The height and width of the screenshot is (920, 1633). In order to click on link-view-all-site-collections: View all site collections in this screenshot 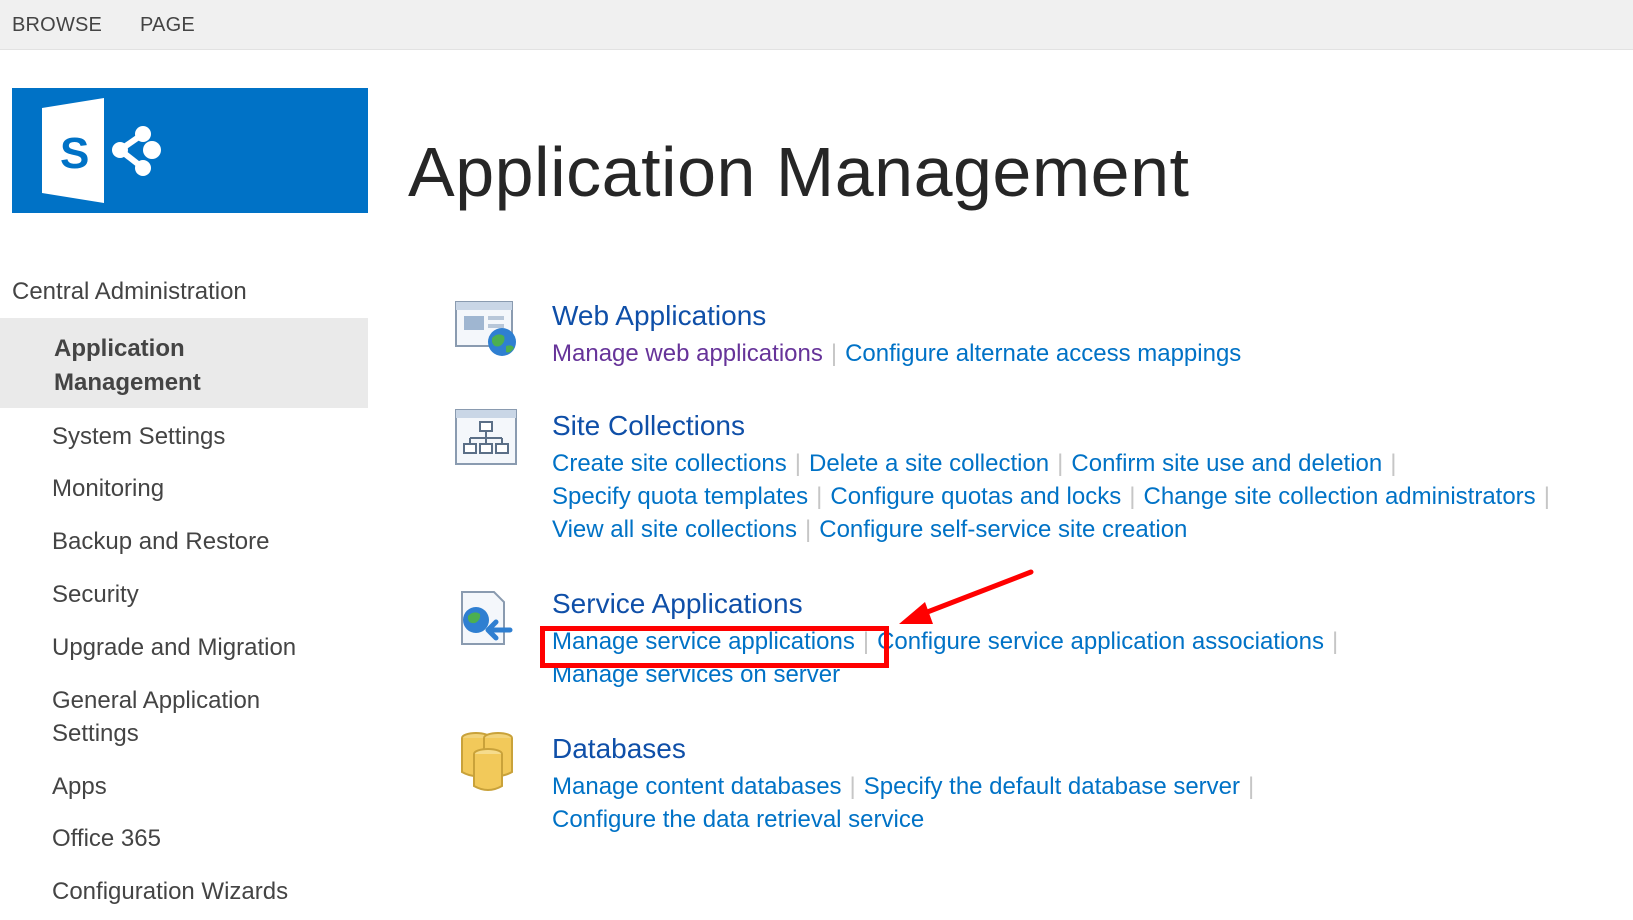, I will do `click(674, 529)`.